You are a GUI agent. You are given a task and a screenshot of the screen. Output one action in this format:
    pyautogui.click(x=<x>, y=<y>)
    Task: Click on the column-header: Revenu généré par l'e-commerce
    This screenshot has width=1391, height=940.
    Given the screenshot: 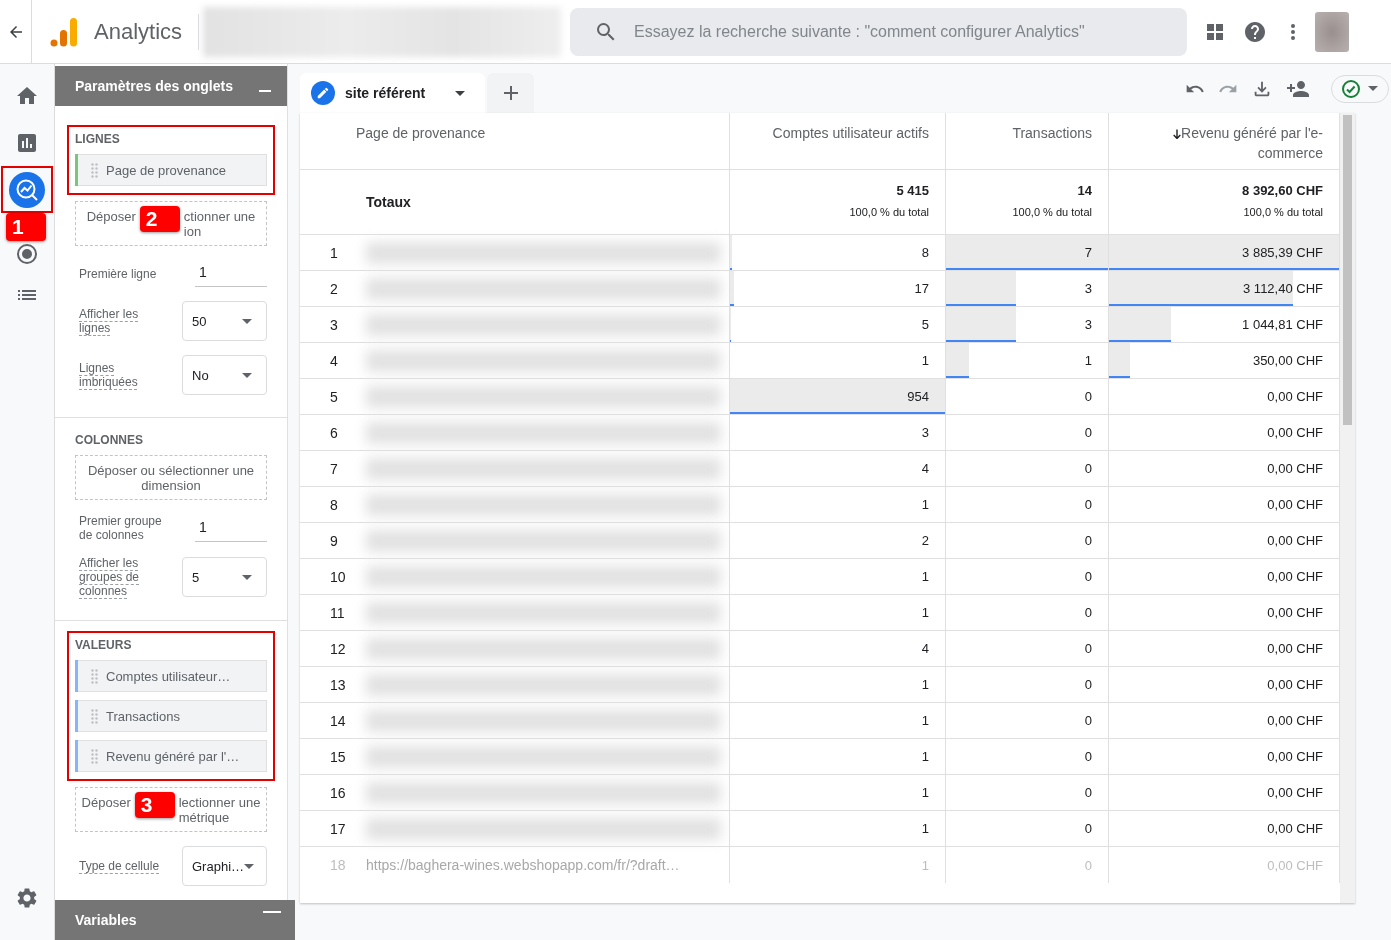 What is the action you would take?
    pyautogui.click(x=1221, y=143)
    